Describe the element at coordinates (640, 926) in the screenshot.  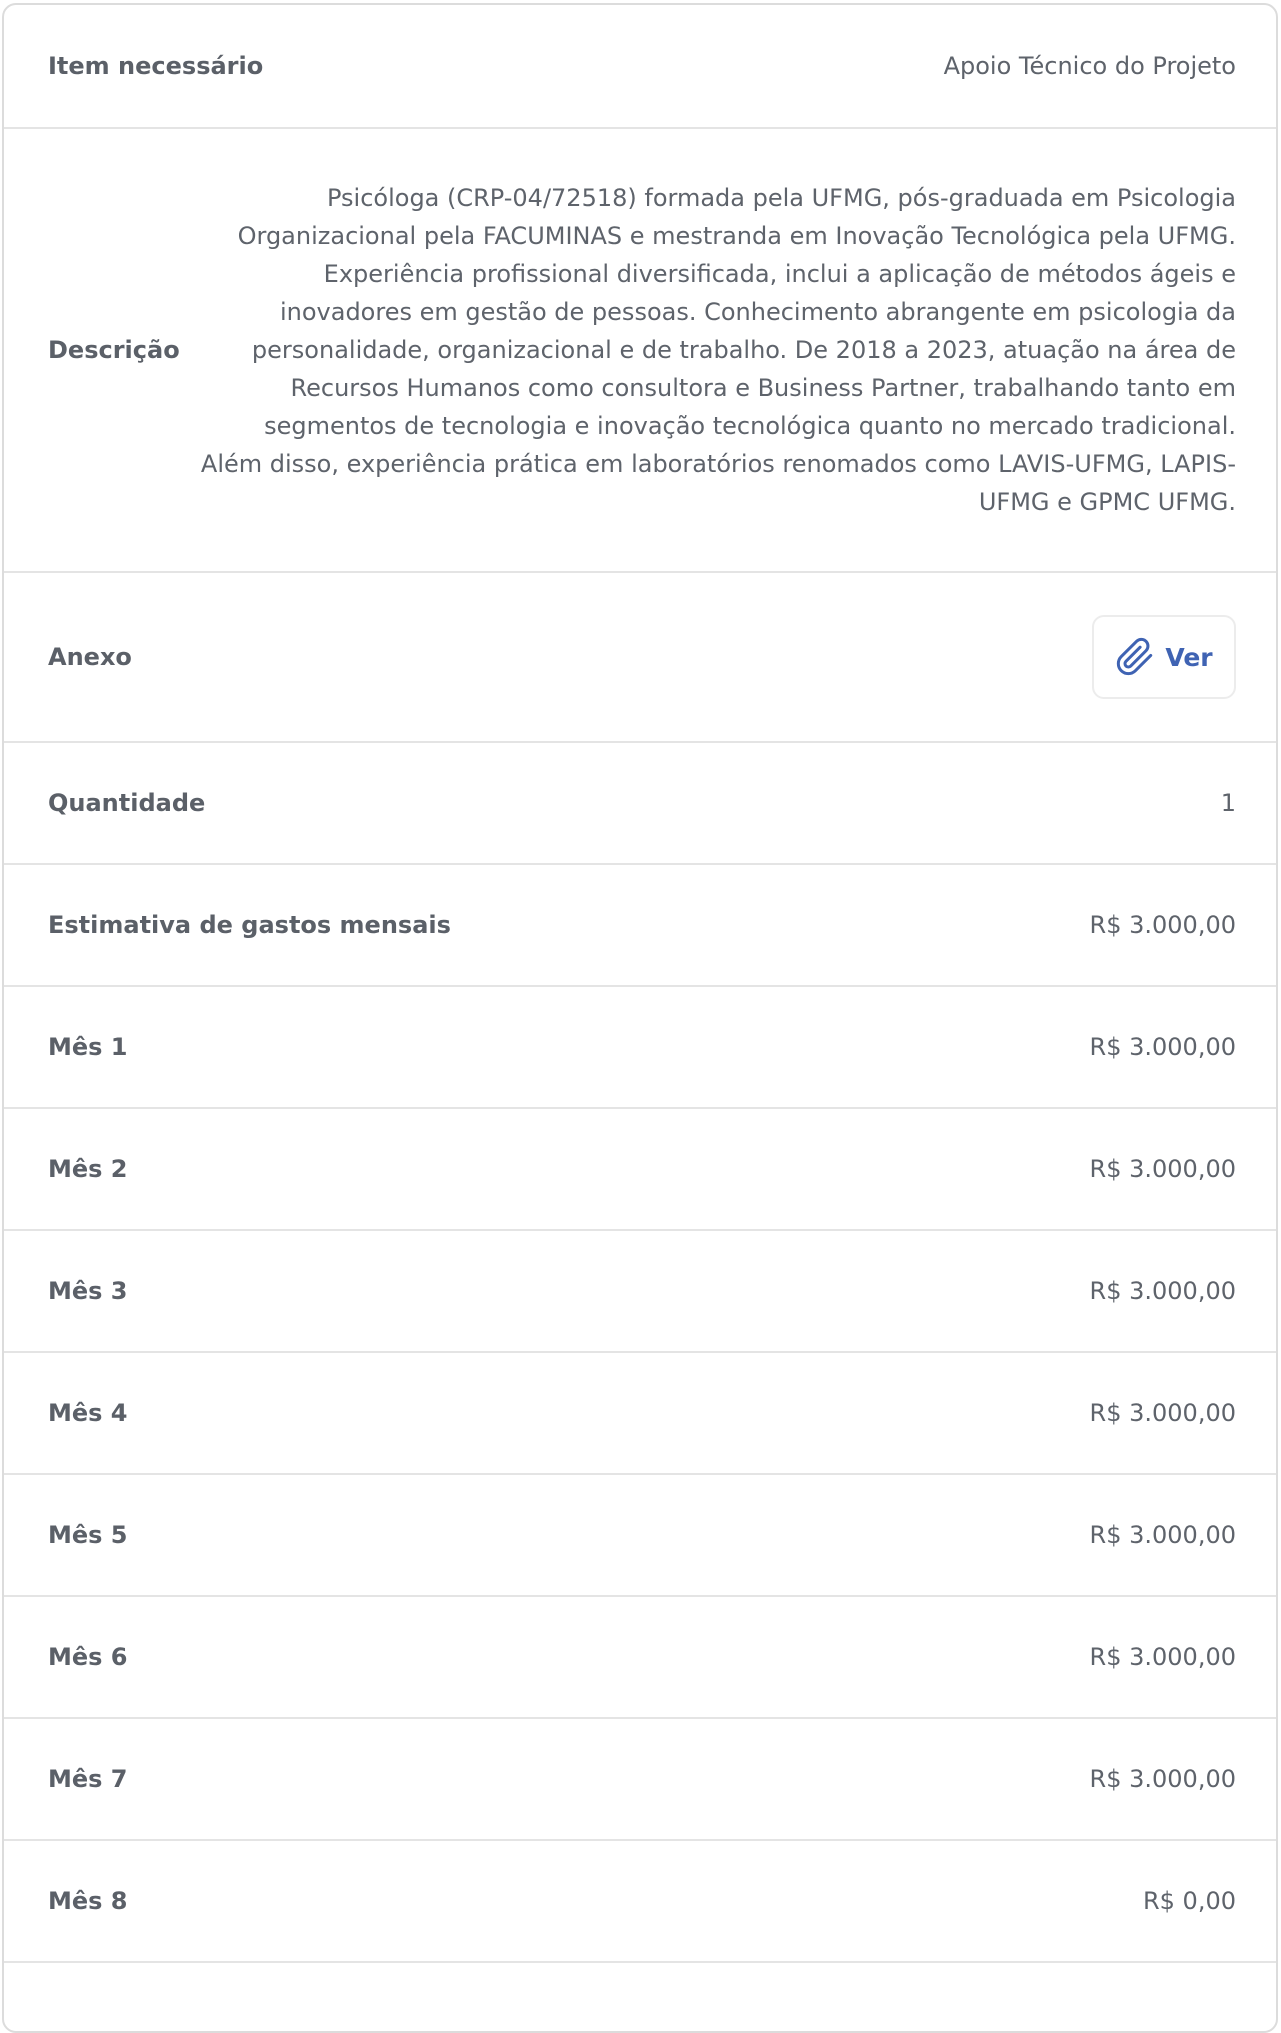
I see `row-estimativa: Estimativa de gastos mensais R$ 3.000,00` at that location.